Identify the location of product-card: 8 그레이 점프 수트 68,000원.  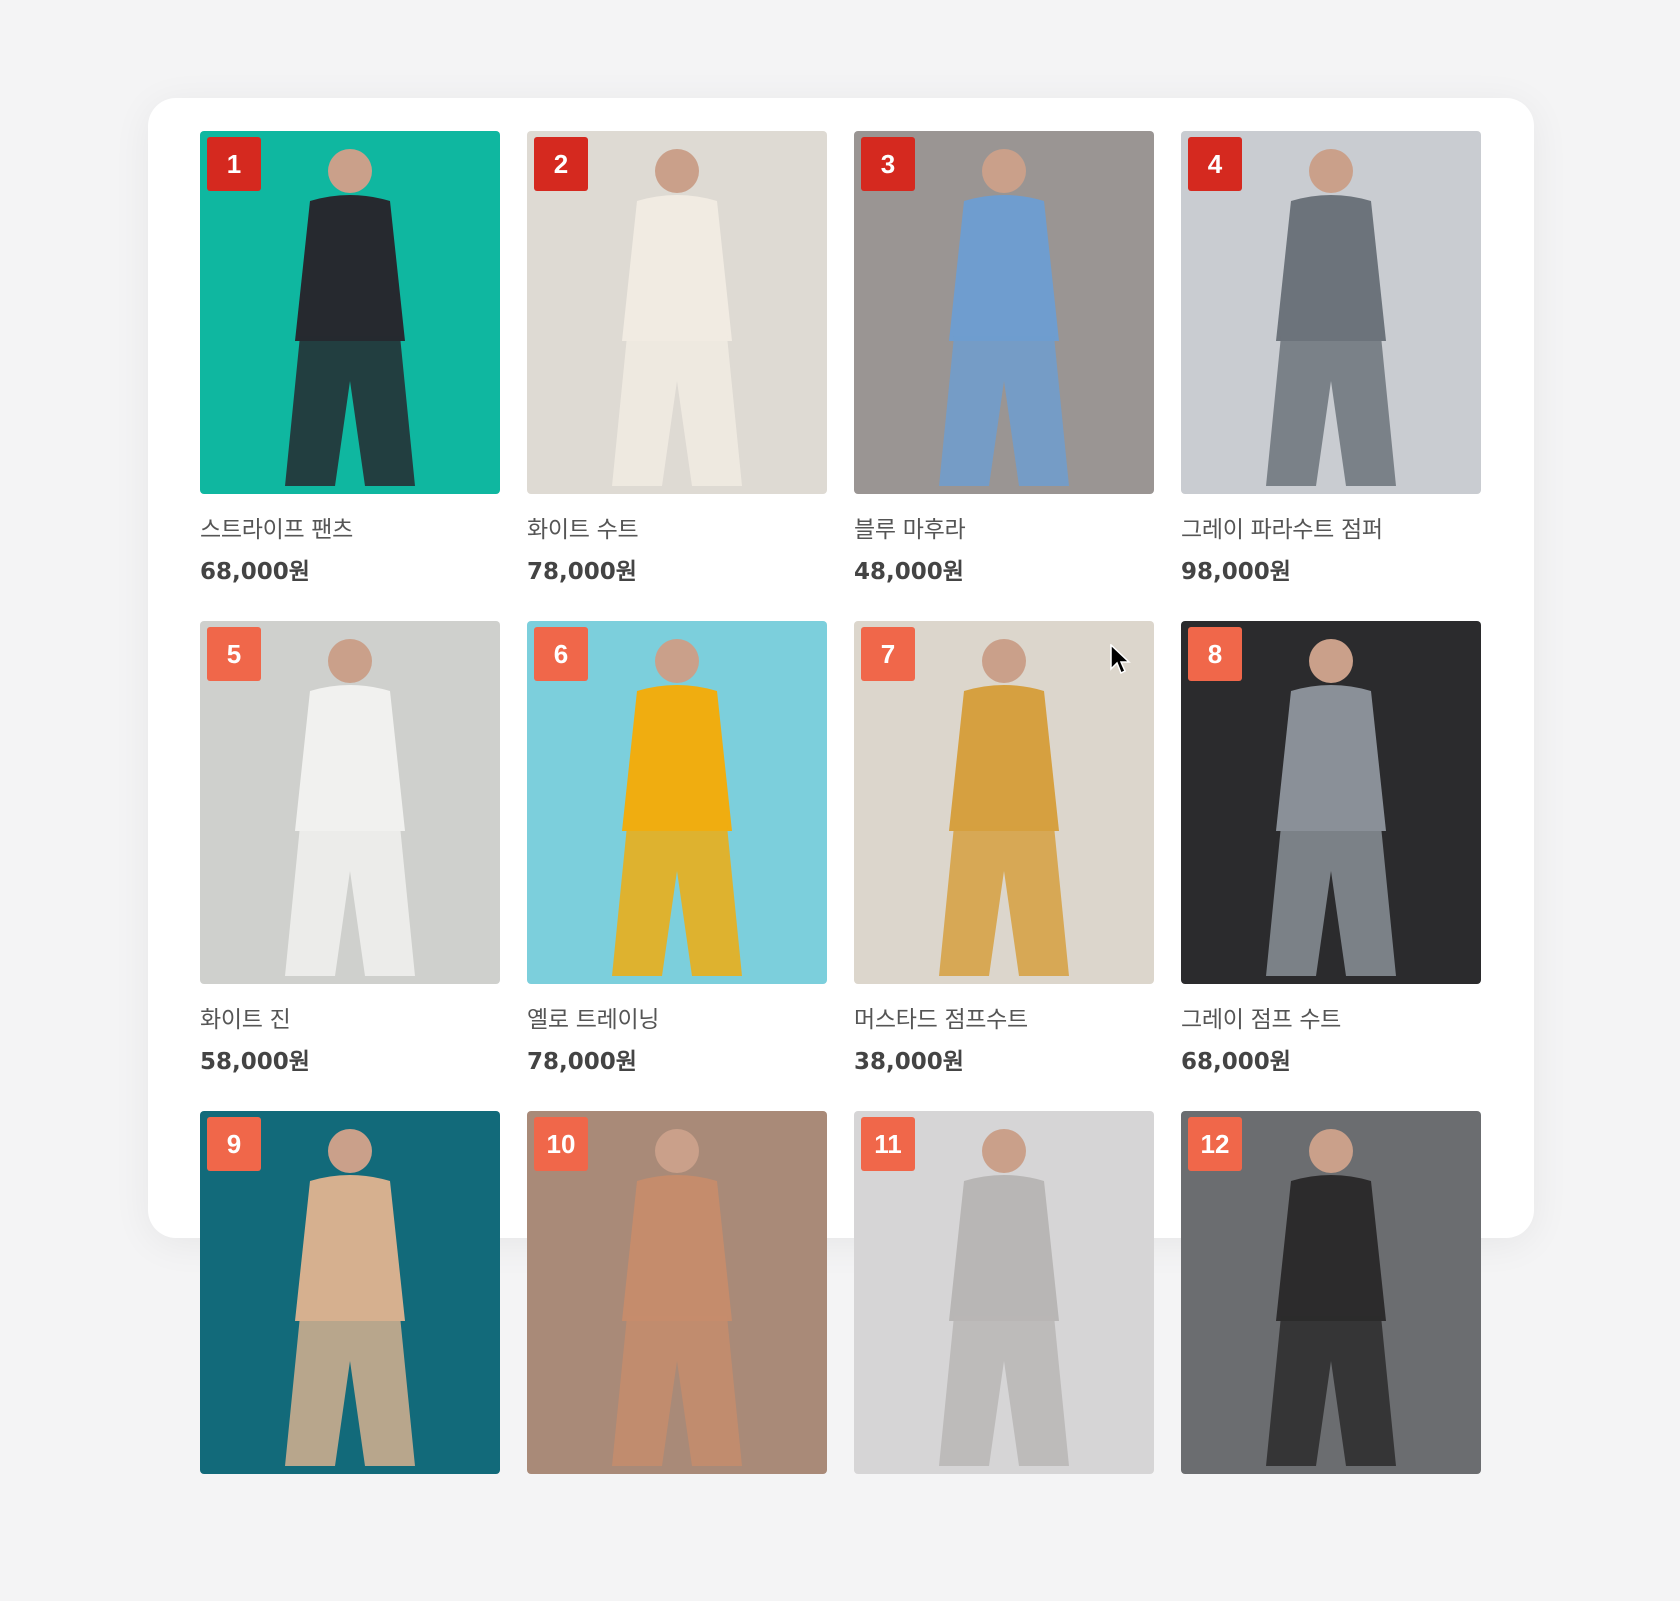
(1331, 866).